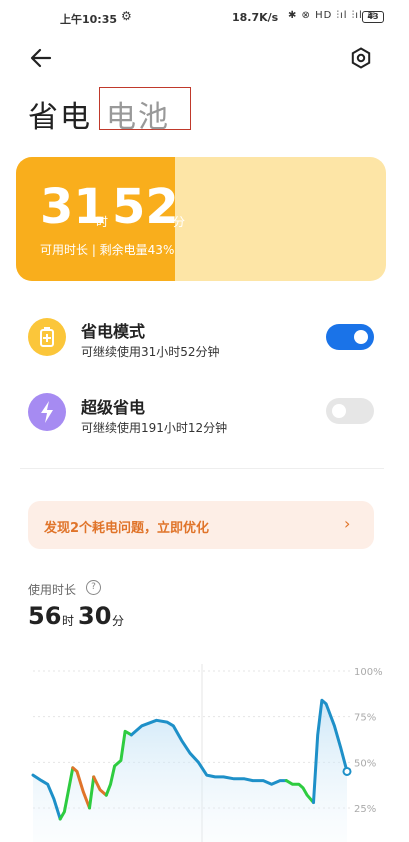 This screenshot has width=409, height=842. I want to click on status-bar: 上午10:35 ⚙ 18.7K/s ✱ ⊗ HD ⫶ıl ⫶ıl ≋ 43, so click(204, 17).